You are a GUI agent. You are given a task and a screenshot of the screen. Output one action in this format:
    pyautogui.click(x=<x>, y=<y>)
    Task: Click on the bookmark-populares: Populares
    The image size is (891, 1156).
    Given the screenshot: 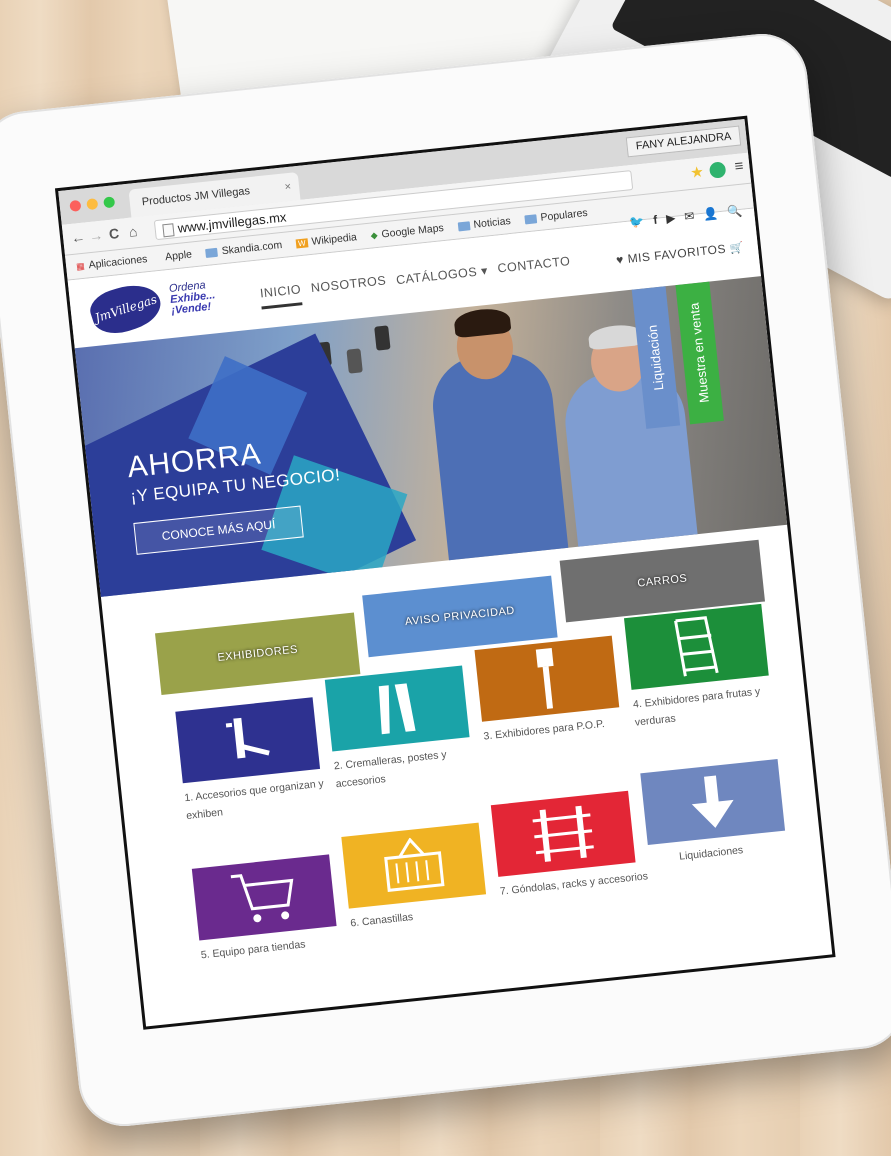 What is the action you would take?
    pyautogui.click(x=556, y=216)
    